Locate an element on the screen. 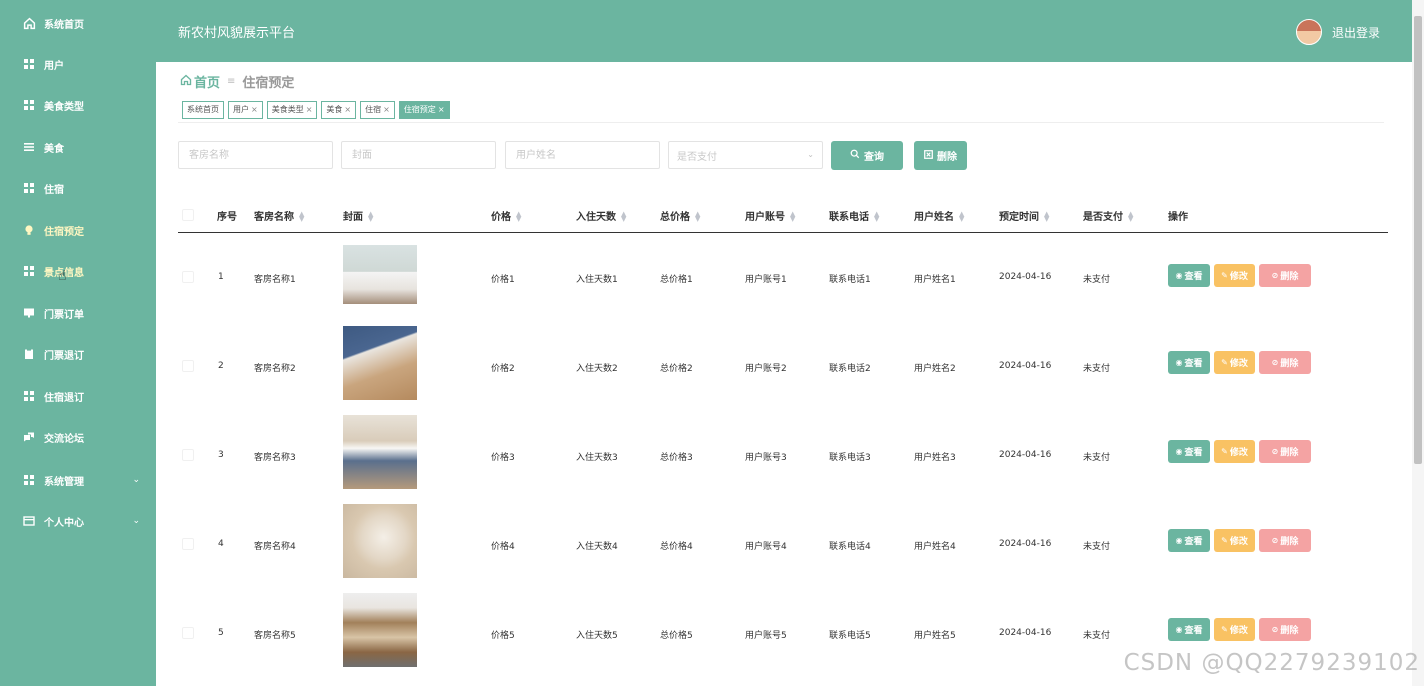 The height and width of the screenshot is (686, 1424). col-paid: 是否支付 ▲ ▼ is located at coordinates (1108, 216).